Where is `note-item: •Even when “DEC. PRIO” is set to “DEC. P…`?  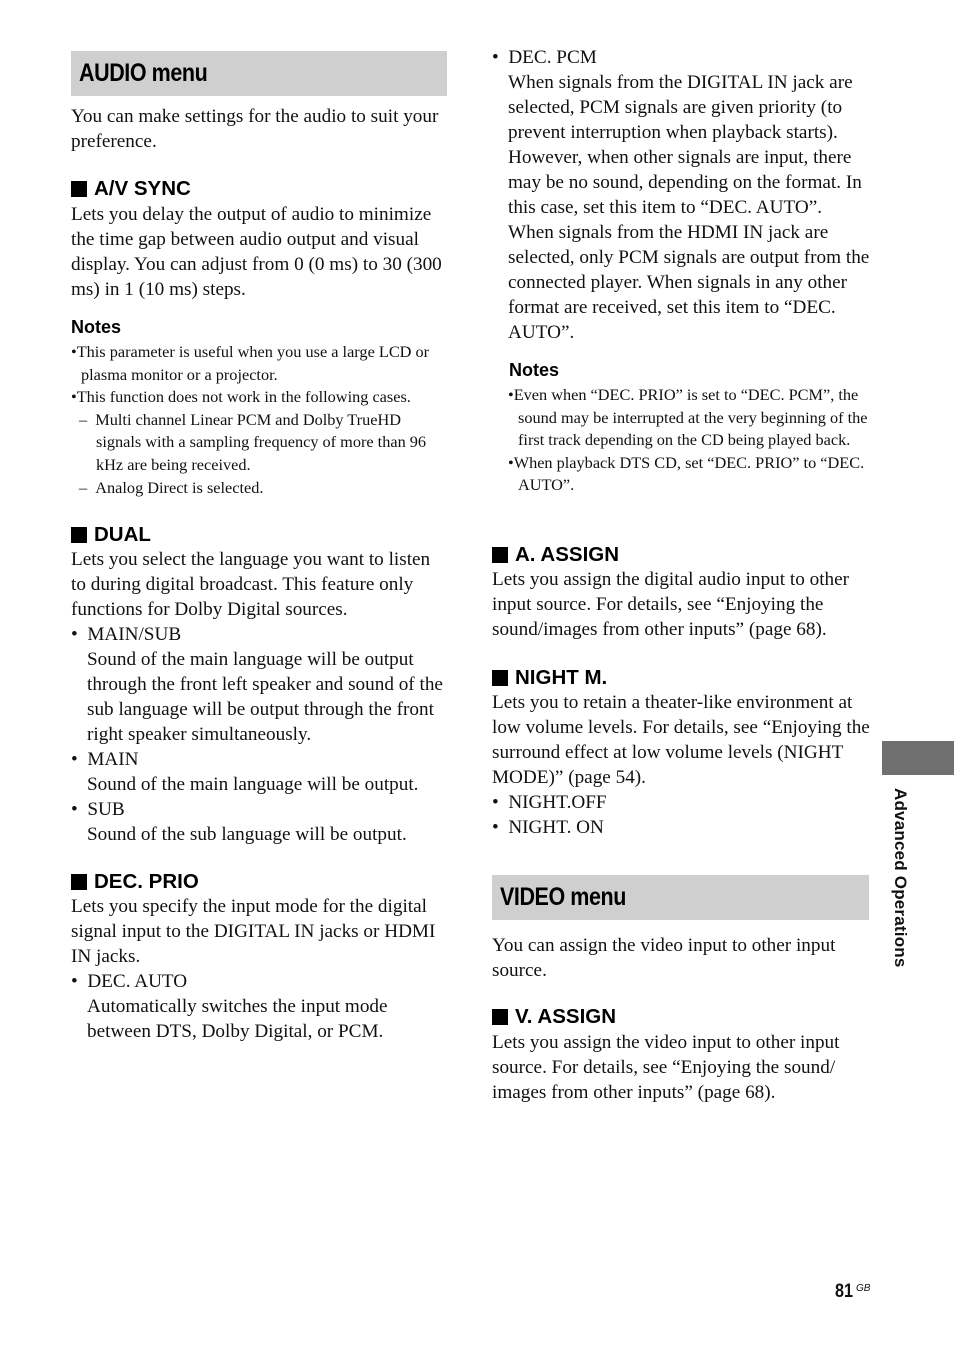 note-item: •Even when “DEC. PRIO” is set to “DEC. P… is located at coordinates (688, 417).